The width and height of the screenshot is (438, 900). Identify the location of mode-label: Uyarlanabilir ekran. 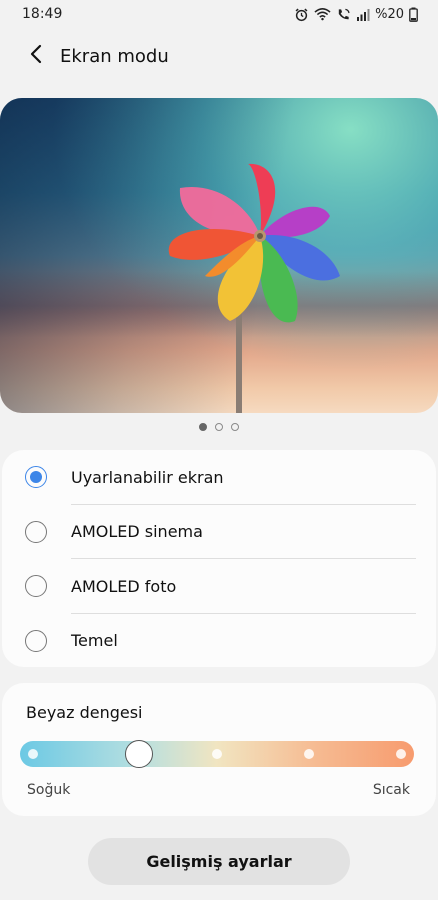
(147, 477).